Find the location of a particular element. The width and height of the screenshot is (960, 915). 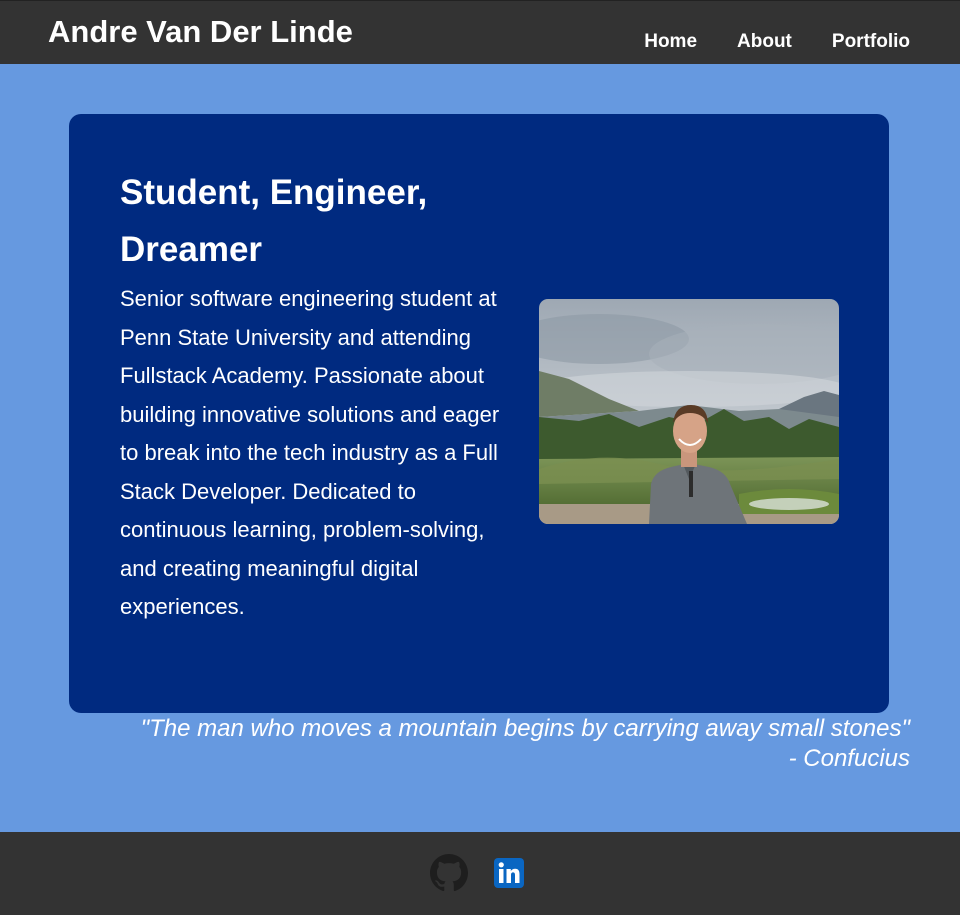

linkedin-link is located at coordinates (509, 875).